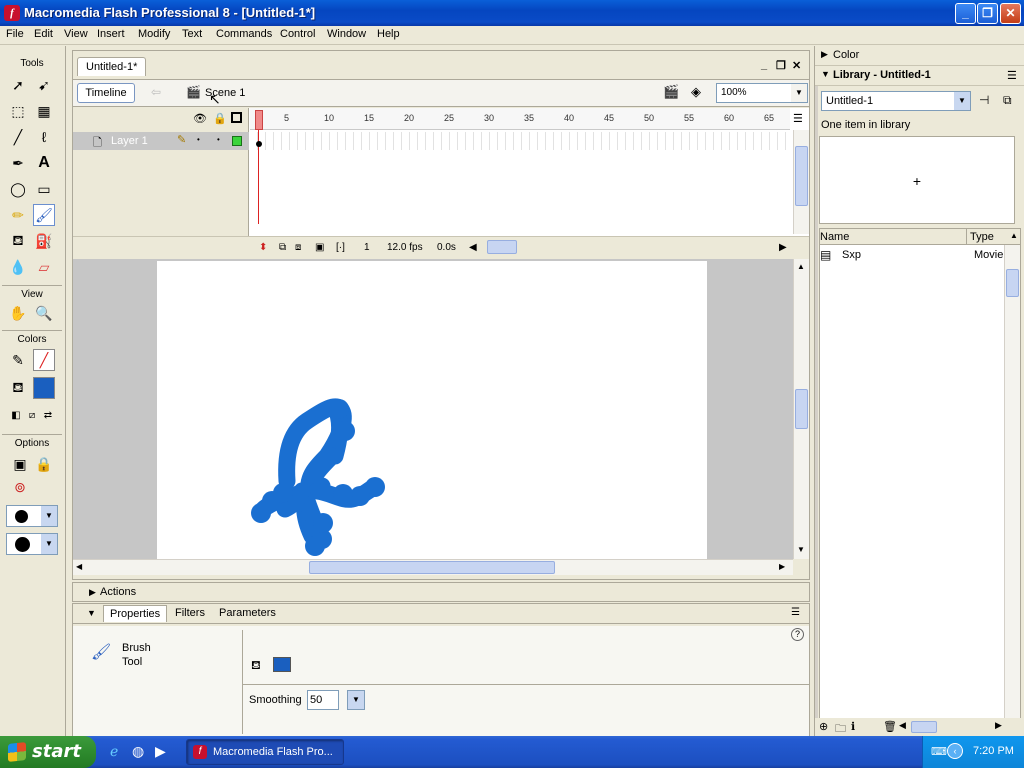  I want to click on layer-row: 🗋 Layer 1 ✎ • •, so click(161, 141).